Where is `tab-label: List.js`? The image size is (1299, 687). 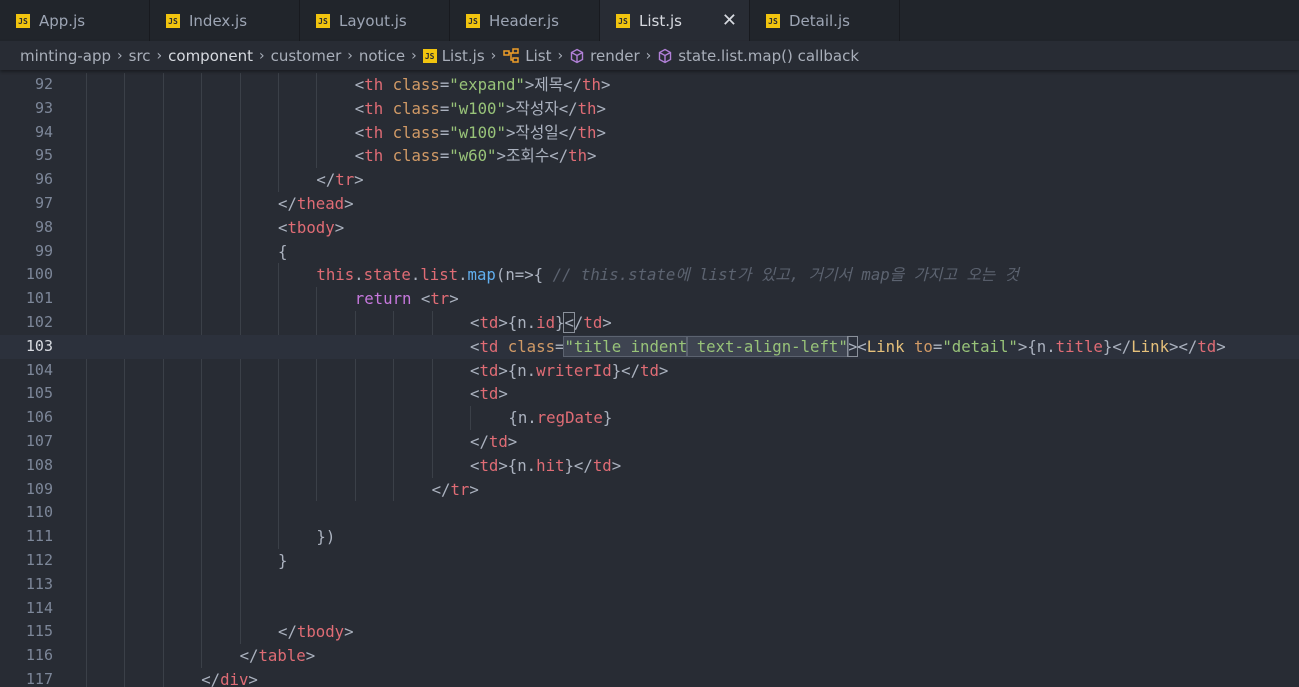 tab-label: List.js is located at coordinates (660, 20).